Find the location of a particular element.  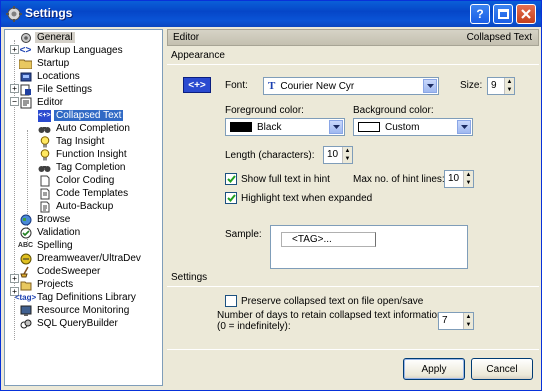

max-hint-lines-stepper: 10 ▲ ▼ is located at coordinates (459, 179).